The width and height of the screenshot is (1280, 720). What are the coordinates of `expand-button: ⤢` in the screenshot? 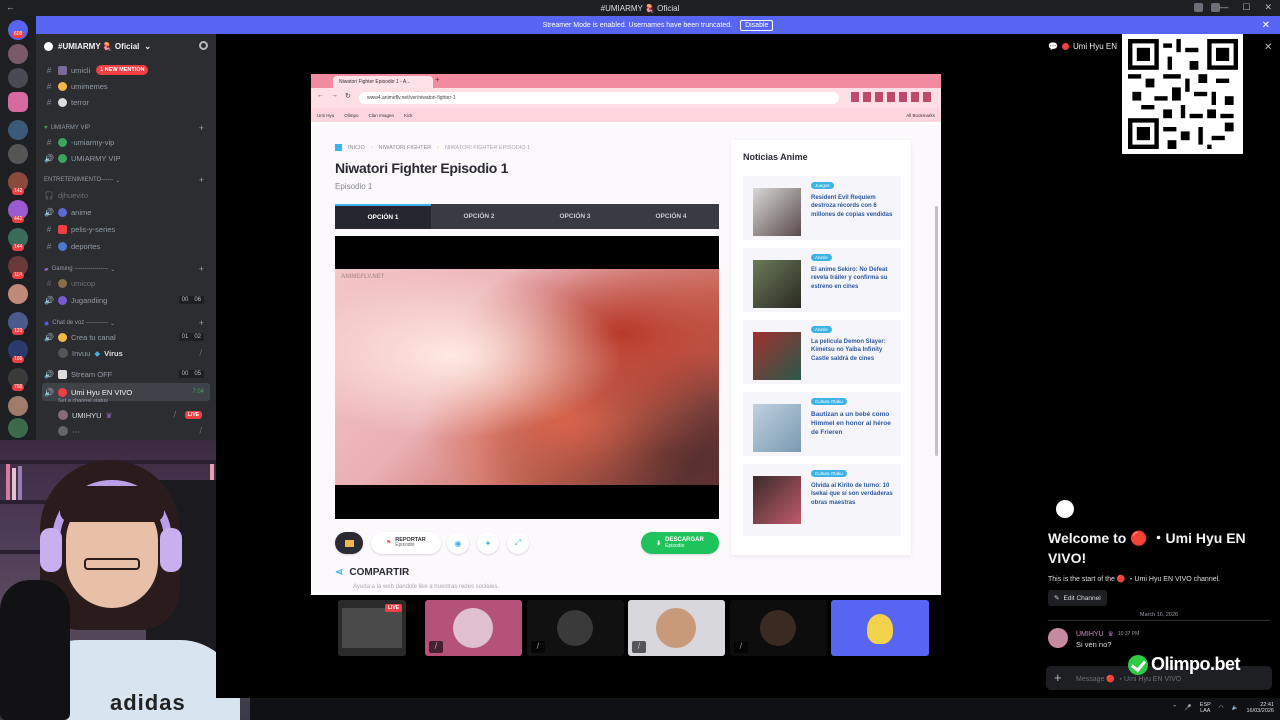 It's located at (518, 543).